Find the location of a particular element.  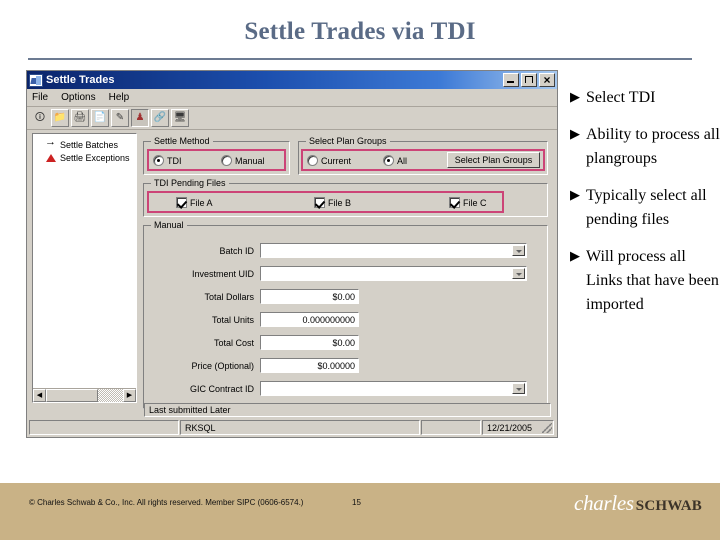

maximize-button is located at coordinates (529, 80).